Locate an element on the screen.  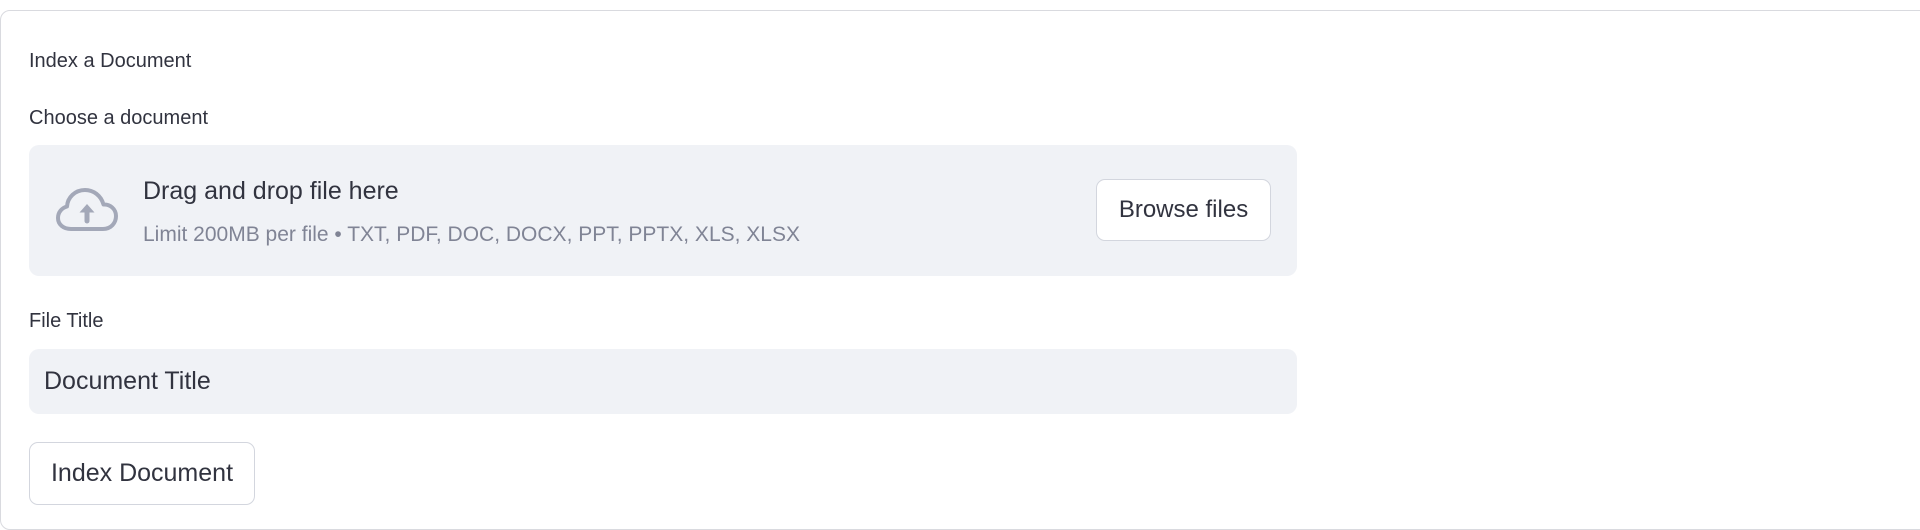
index-document-button: Index Document is located at coordinates (142, 473).